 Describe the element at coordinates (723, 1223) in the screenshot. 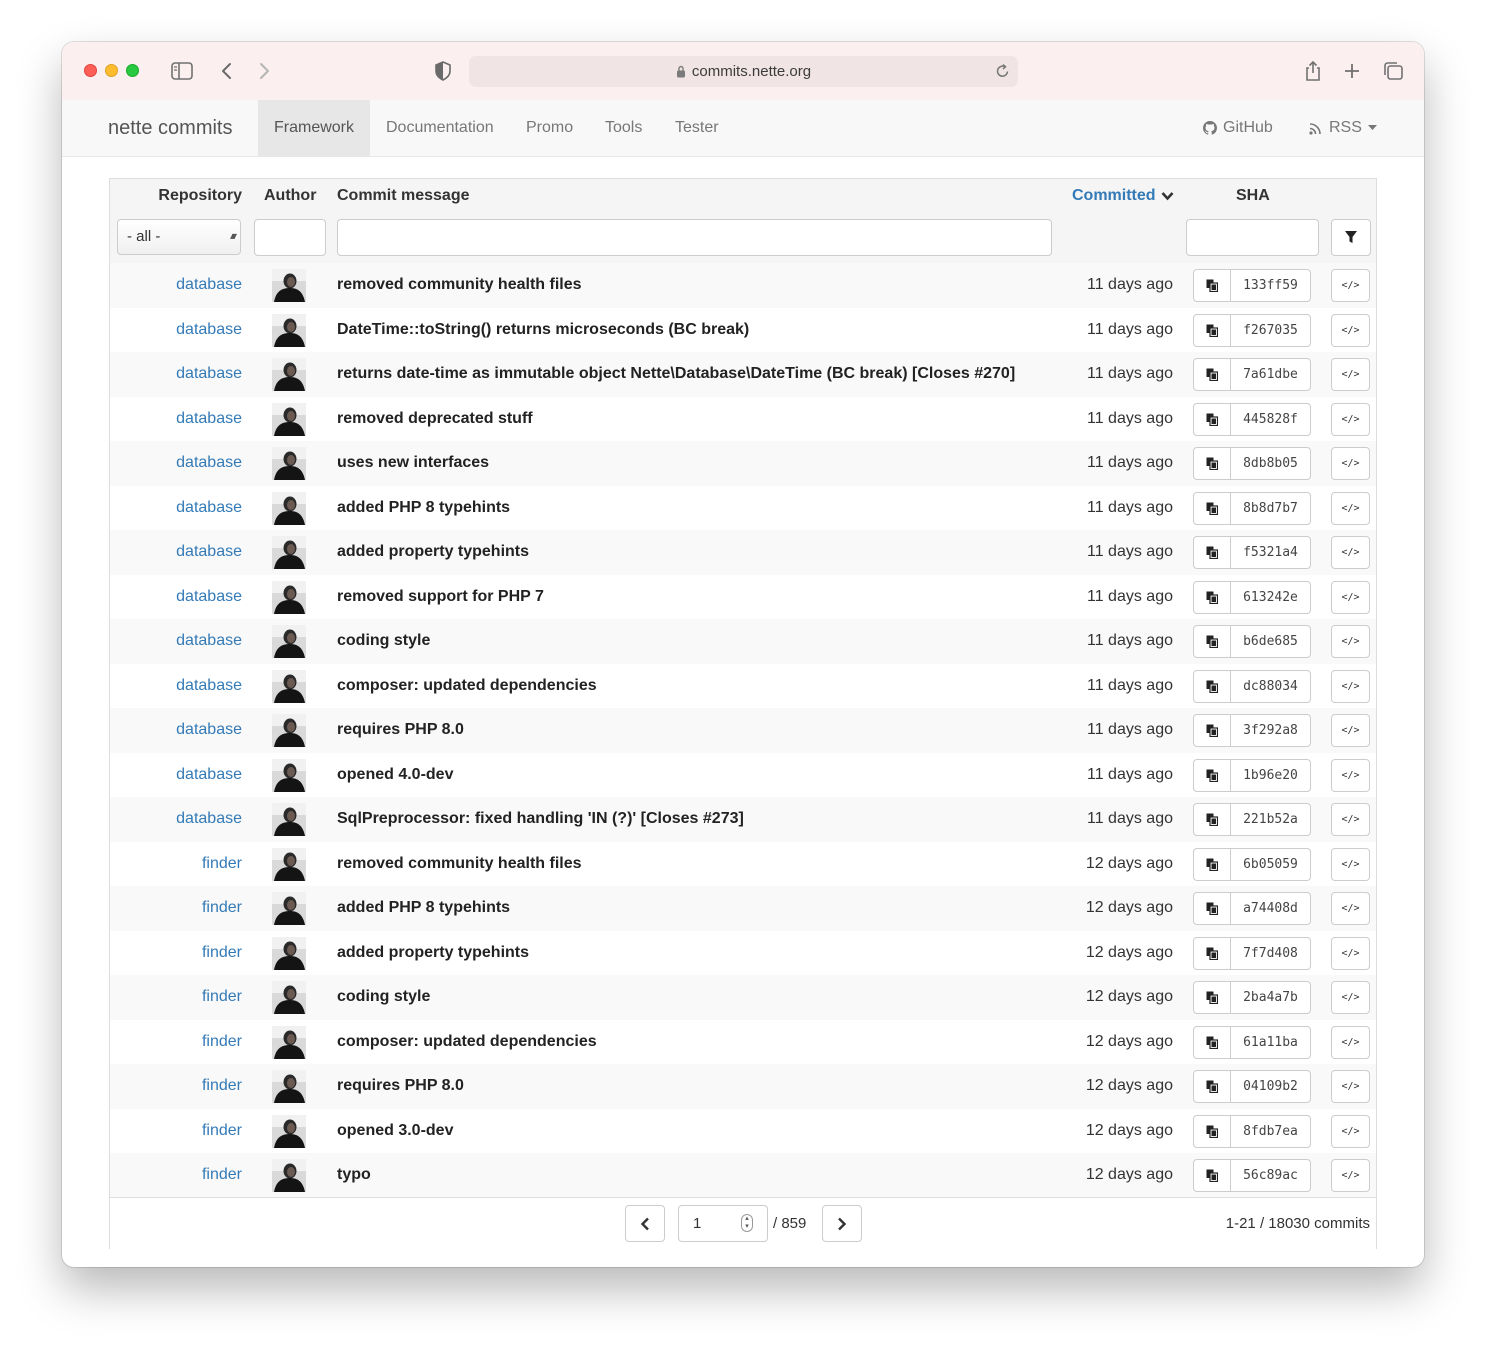

I see `page-number-input: 1 ▴ ▾` at that location.